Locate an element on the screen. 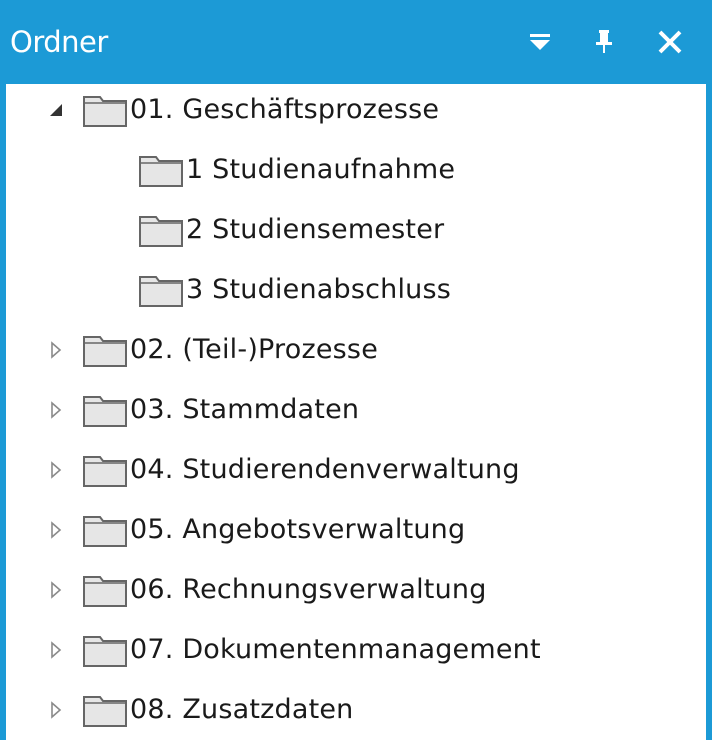 The width and height of the screenshot is (712, 740). tree-item: 1 Studienaufnahme is located at coordinates (351, 171).